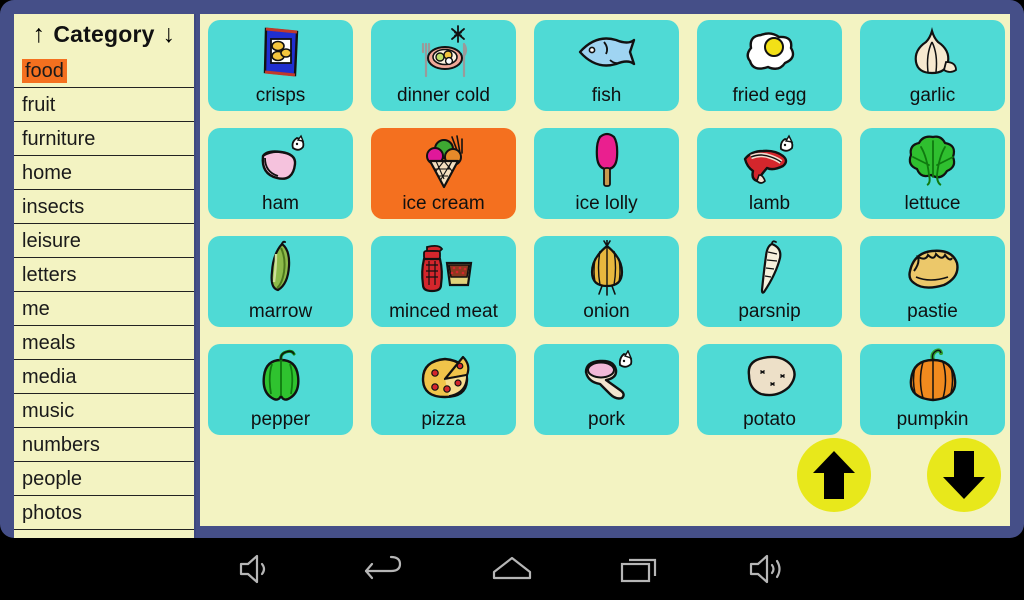  I want to click on sidebar-item-people: people, so click(104, 479).